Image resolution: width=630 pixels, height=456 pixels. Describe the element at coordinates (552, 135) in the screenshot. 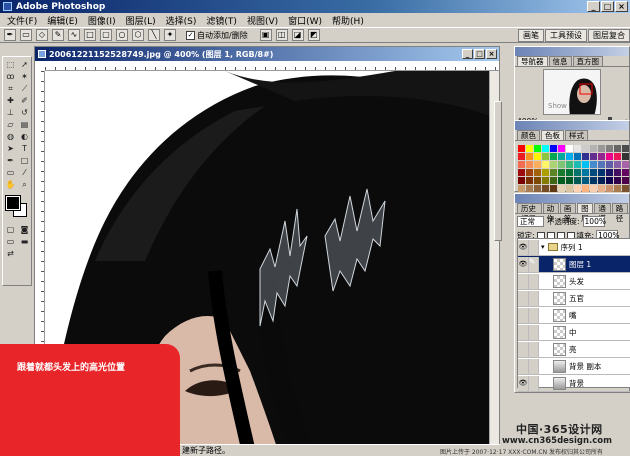

I see `tab-swatches: 色板` at that location.